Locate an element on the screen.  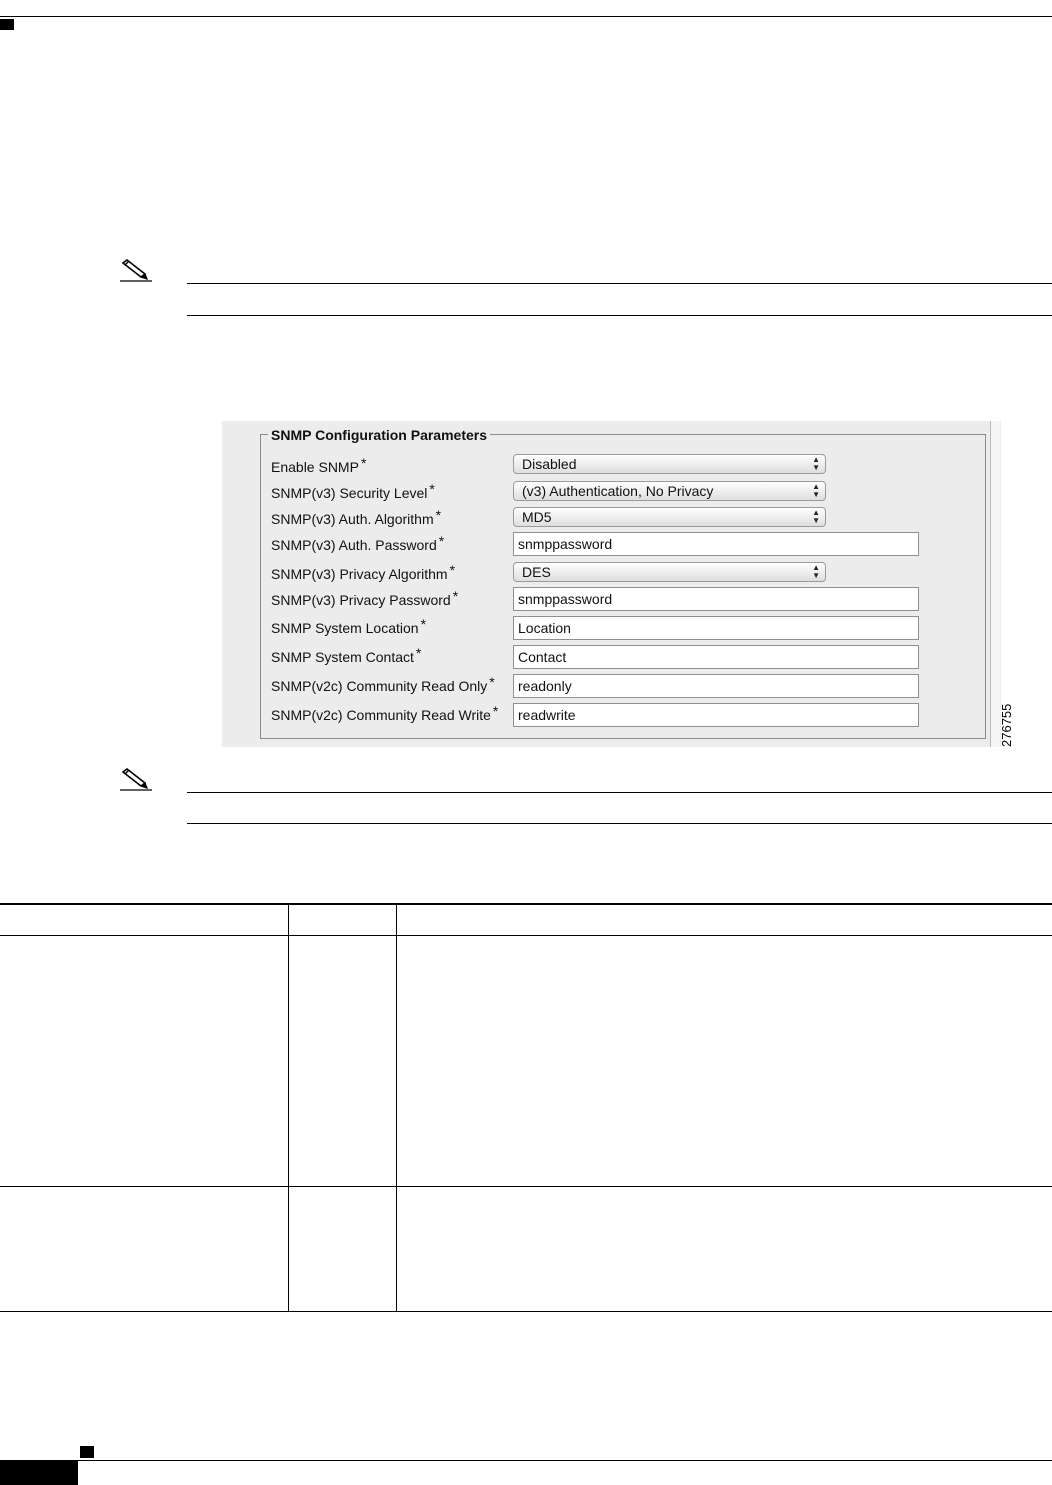
footer-rule is located at coordinates (526, 1460).